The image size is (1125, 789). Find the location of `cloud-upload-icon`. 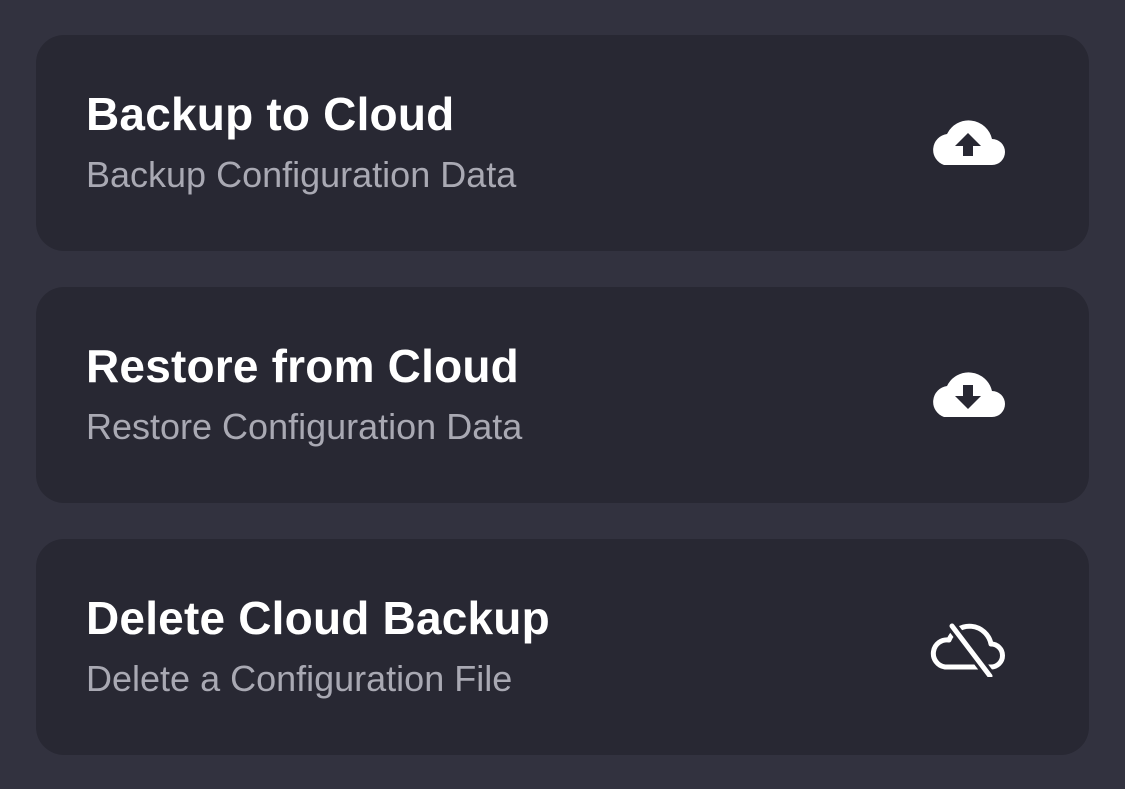

cloud-upload-icon is located at coordinates (968, 143).